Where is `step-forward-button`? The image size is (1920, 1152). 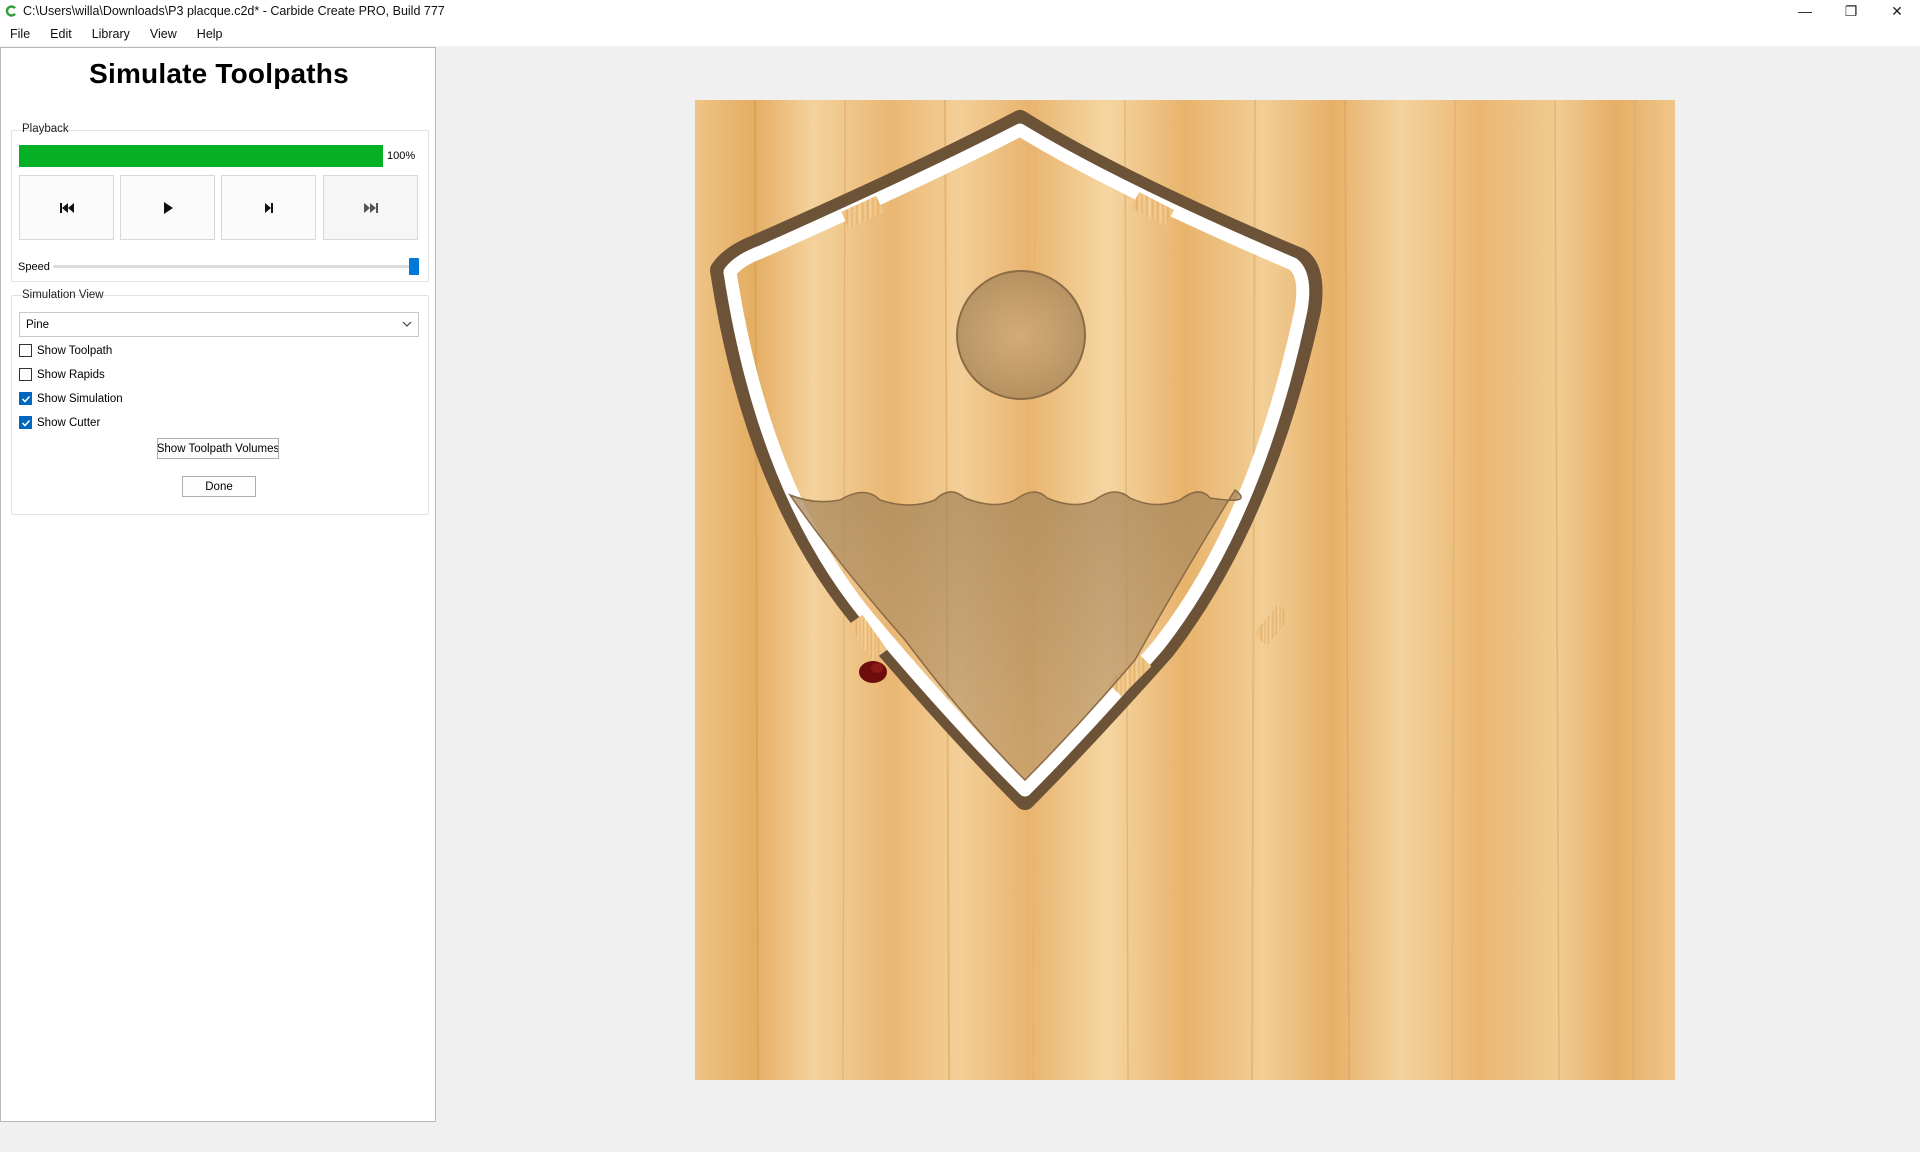 step-forward-button is located at coordinates (268, 207).